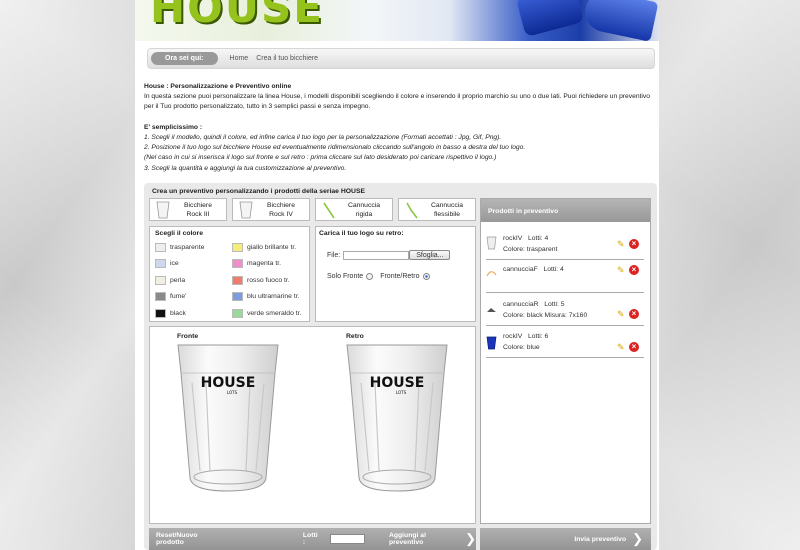 This screenshot has height=550, width=800. Describe the element at coordinates (193, 313) in the screenshot. I see `color-option: black` at that location.